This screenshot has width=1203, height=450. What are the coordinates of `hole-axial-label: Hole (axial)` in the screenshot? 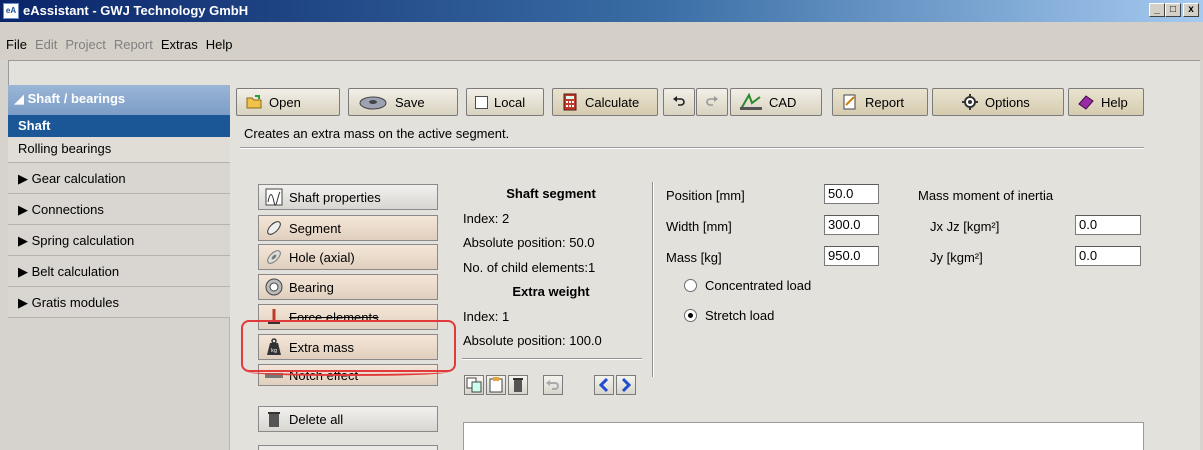 It's located at (322, 257).